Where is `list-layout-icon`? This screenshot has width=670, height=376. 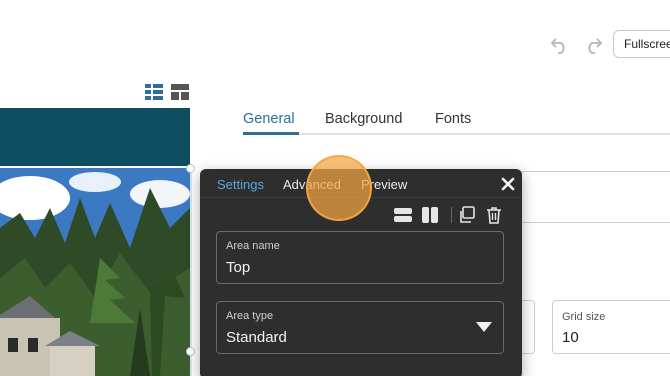
list-layout-icon is located at coordinates (154, 92).